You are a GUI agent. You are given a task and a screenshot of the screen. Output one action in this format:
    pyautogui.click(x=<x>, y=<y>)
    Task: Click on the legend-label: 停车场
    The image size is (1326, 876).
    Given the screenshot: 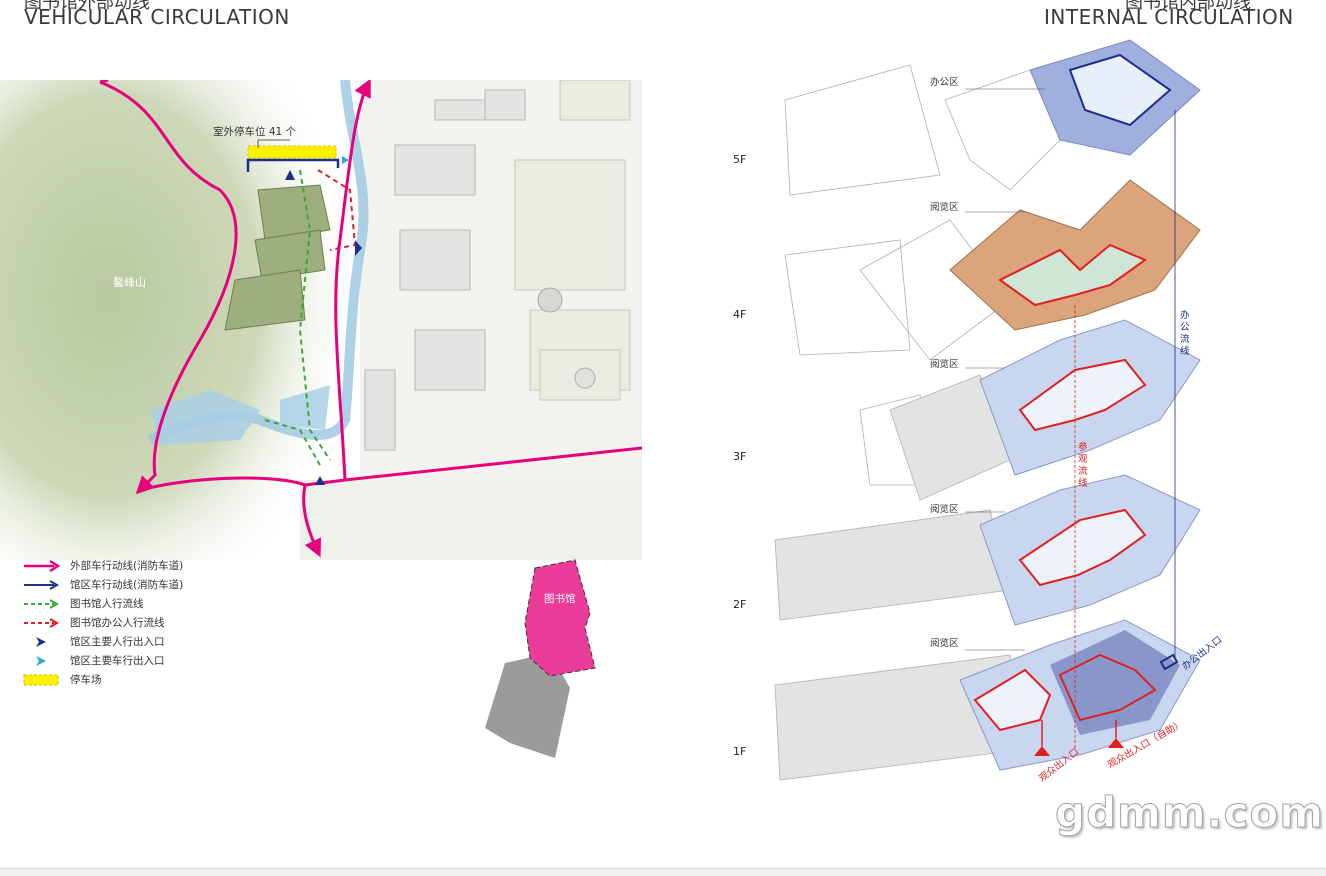 What is the action you would take?
    pyautogui.click(x=86, y=680)
    